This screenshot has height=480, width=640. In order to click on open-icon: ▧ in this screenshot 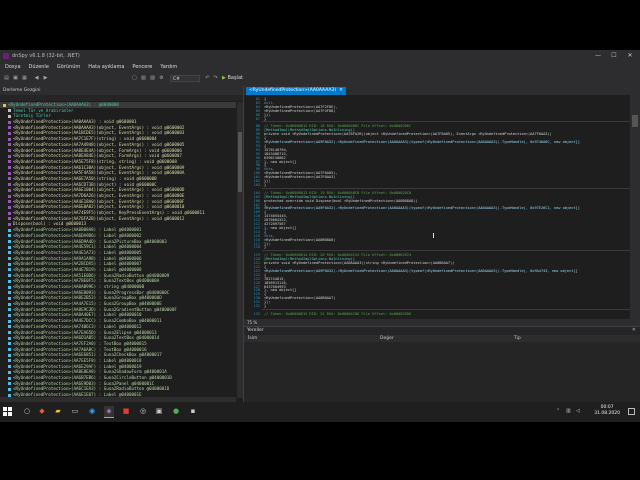, I will do `click(143, 78)`.